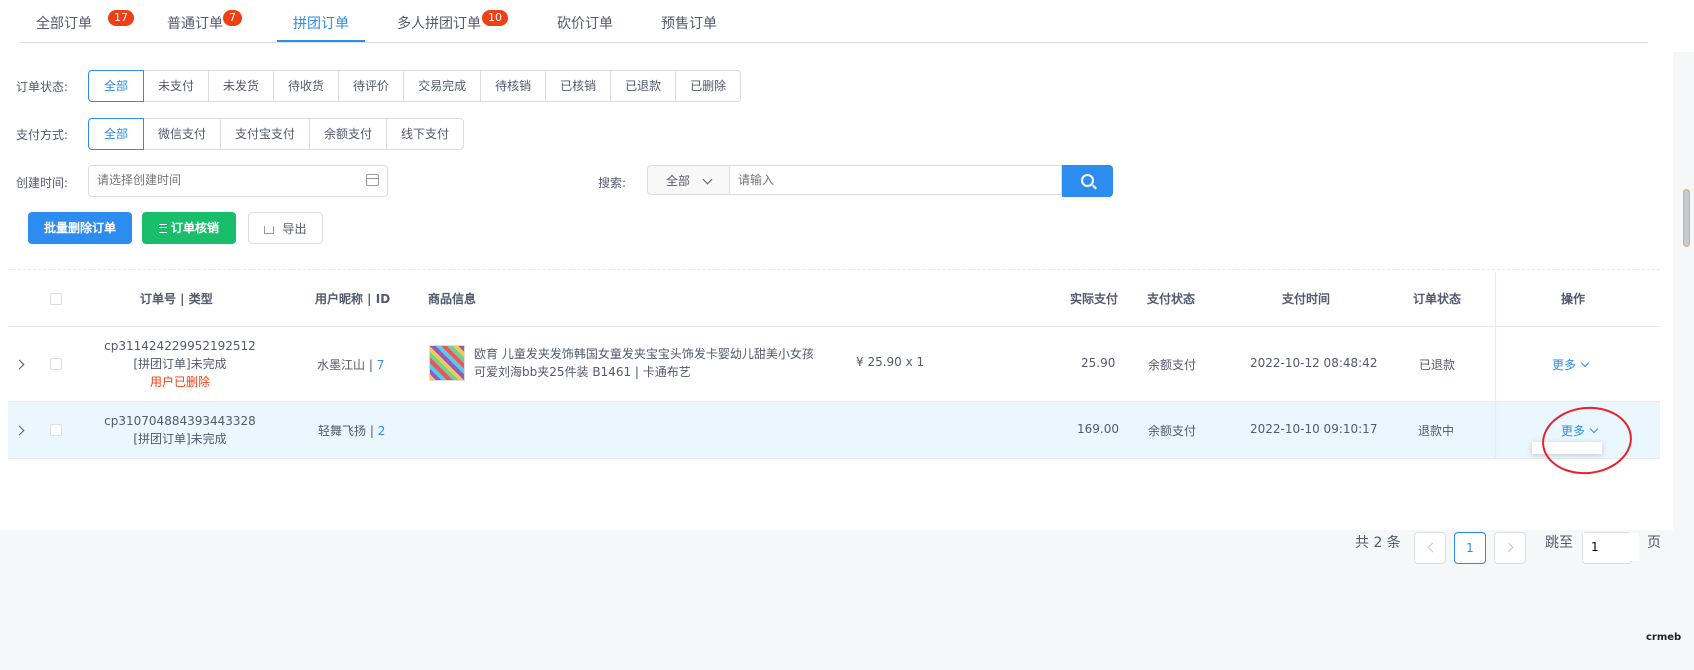 The height and width of the screenshot is (670, 1694). What do you see at coordinates (447, 363) in the screenshot?
I see `product-thumbnail` at bounding box center [447, 363].